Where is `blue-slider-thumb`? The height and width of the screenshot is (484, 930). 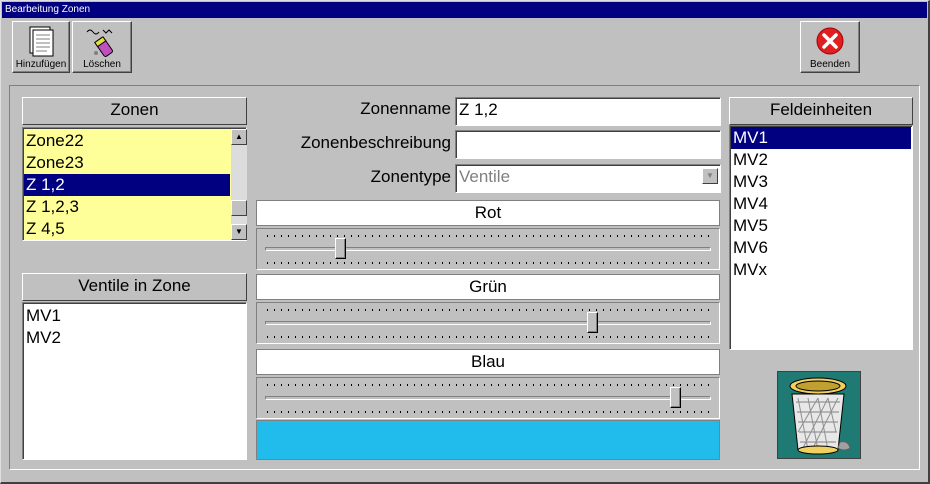 blue-slider-thumb is located at coordinates (675, 397).